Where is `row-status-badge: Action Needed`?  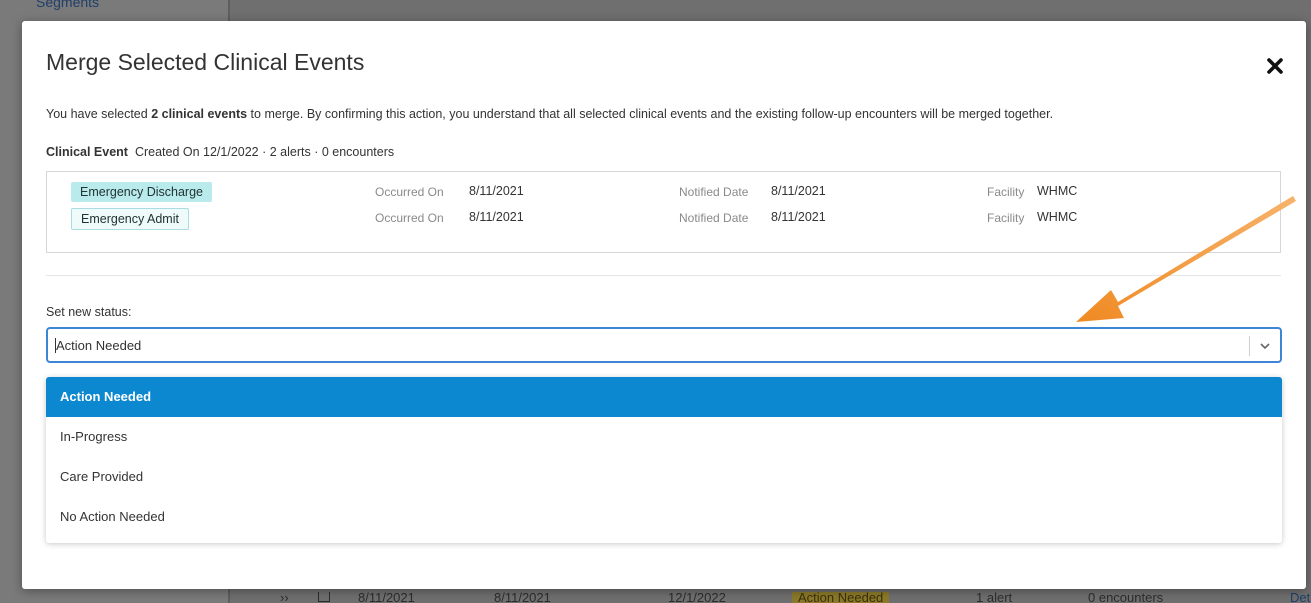
row-status-badge: Action Needed is located at coordinates (841, 597).